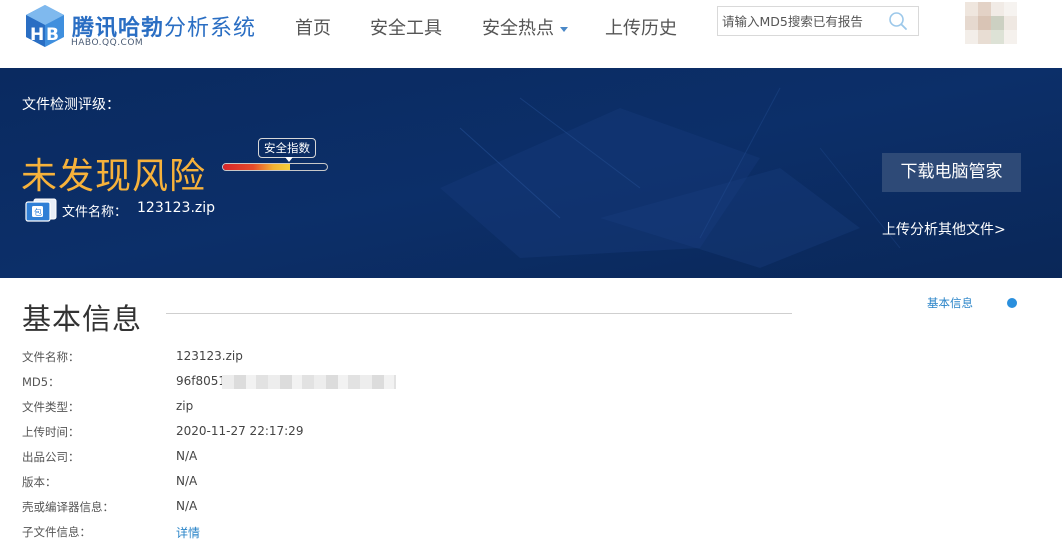 This screenshot has height=551, width=1062. I want to click on file-name-value: 123123.zip, so click(176, 208).